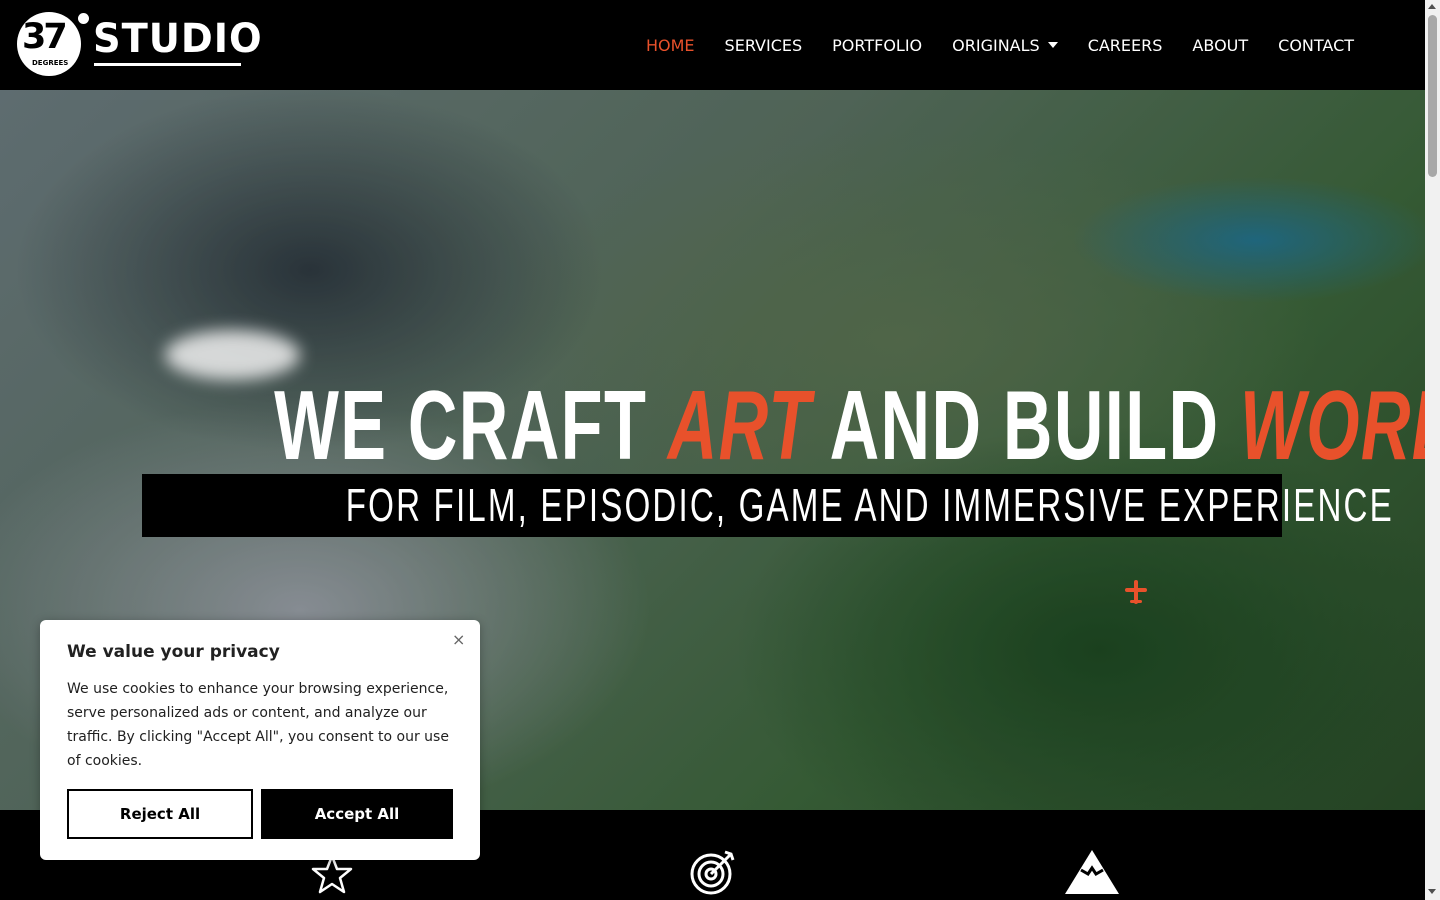 Image resolution: width=1440 pixels, height=900 pixels. Describe the element at coordinates (50, 63) in the screenshot. I see `logo-subtitle: DEGREES` at that location.